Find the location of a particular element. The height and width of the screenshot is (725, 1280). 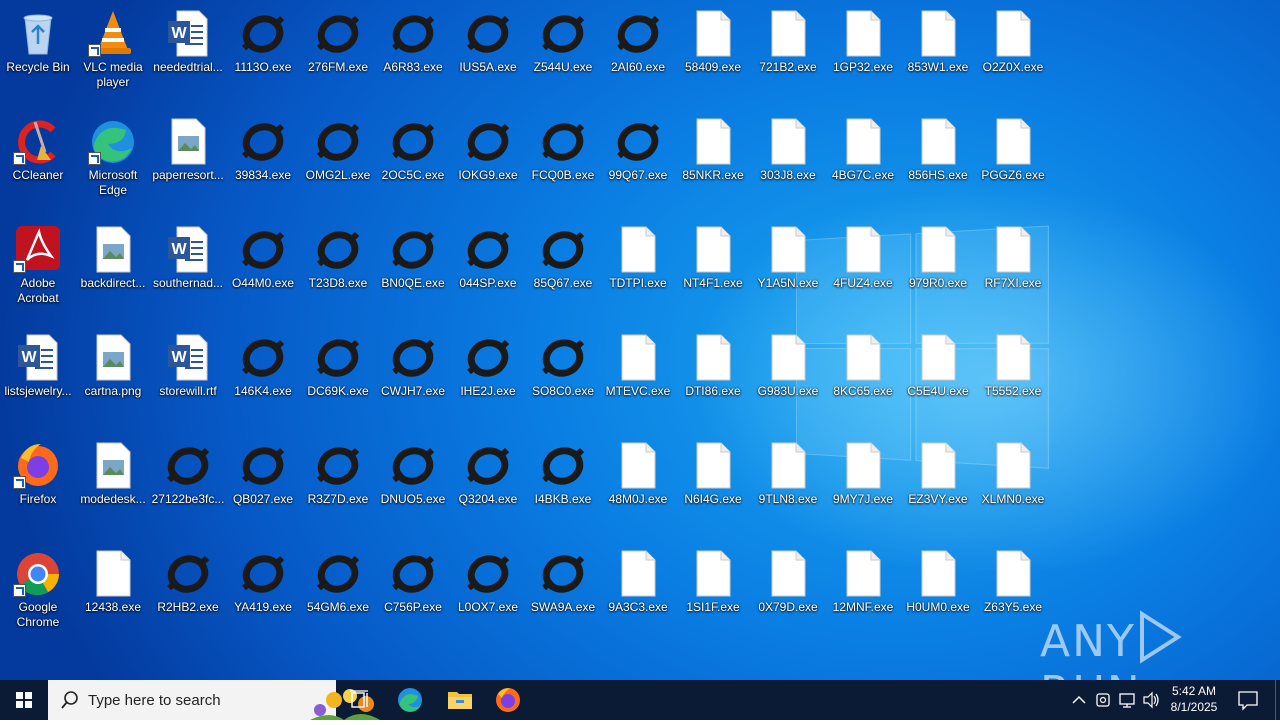

desktop-icon-ihe2j-exe: IHE2J.exe is located at coordinates (487, 380).